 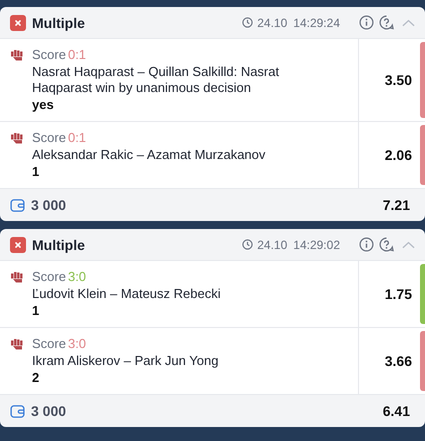 What do you see at coordinates (398, 294) in the screenshot?
I see `odds-value: 1.75` at bounding box center [398, 294].